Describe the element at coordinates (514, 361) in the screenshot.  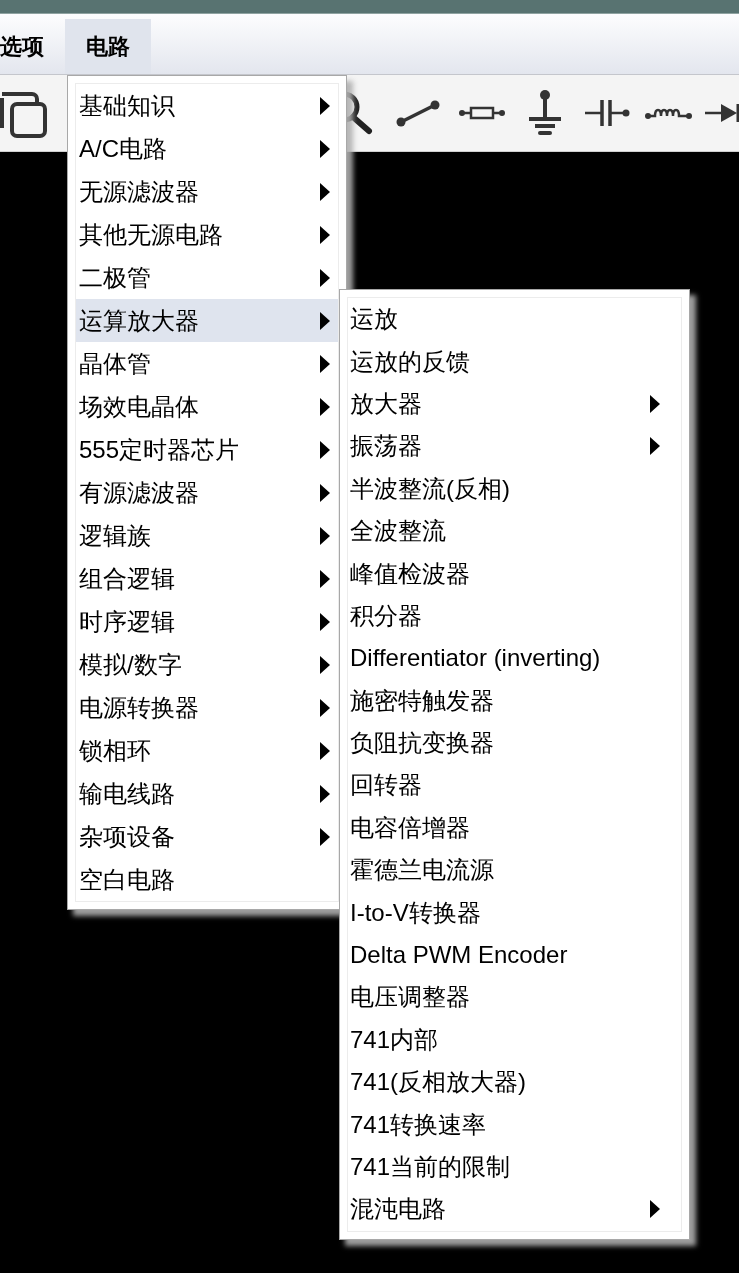
I see `menu-item: 运放的反馈` at that location.